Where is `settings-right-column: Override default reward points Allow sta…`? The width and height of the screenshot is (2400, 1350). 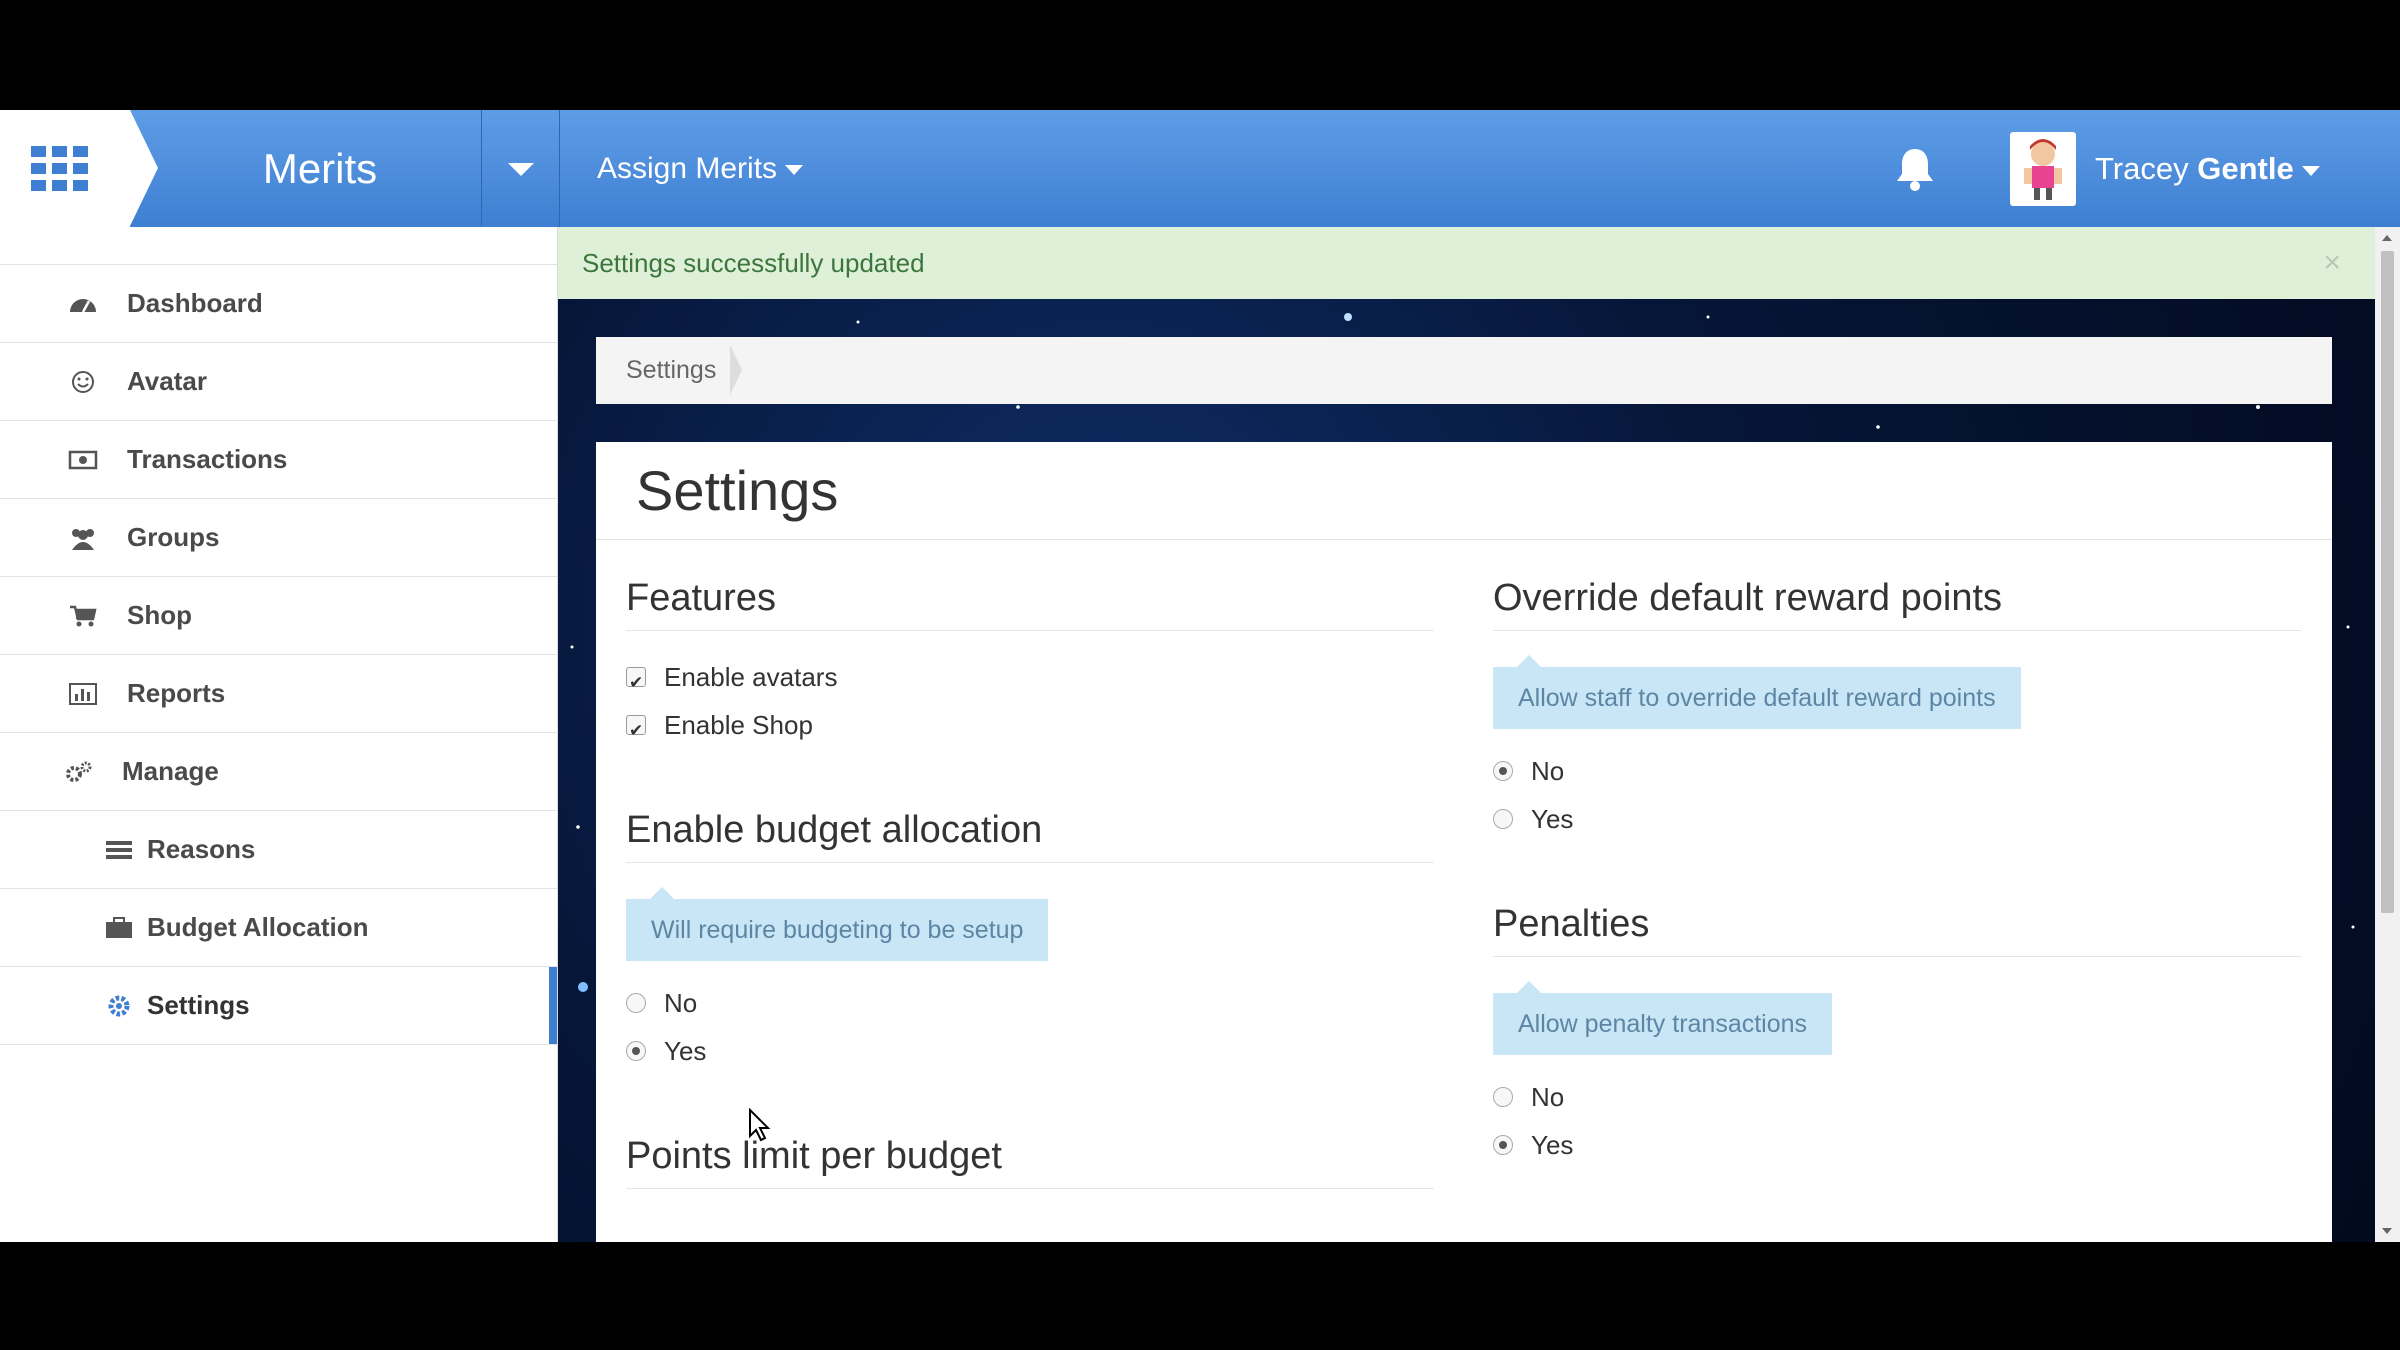 settings-right-column: Override default reward points Allow sta… is located at coordinates (1897, 873).